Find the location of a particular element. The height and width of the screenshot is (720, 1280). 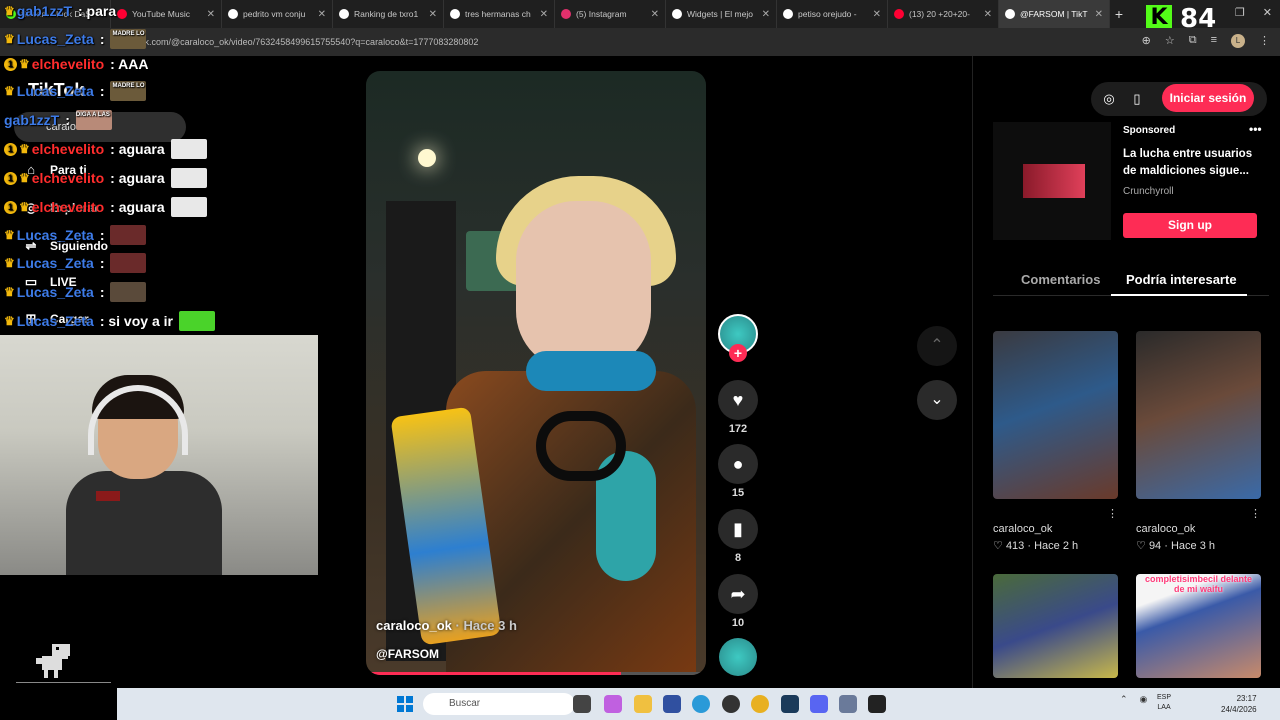

store-icon is located at coordinates (672, 704).